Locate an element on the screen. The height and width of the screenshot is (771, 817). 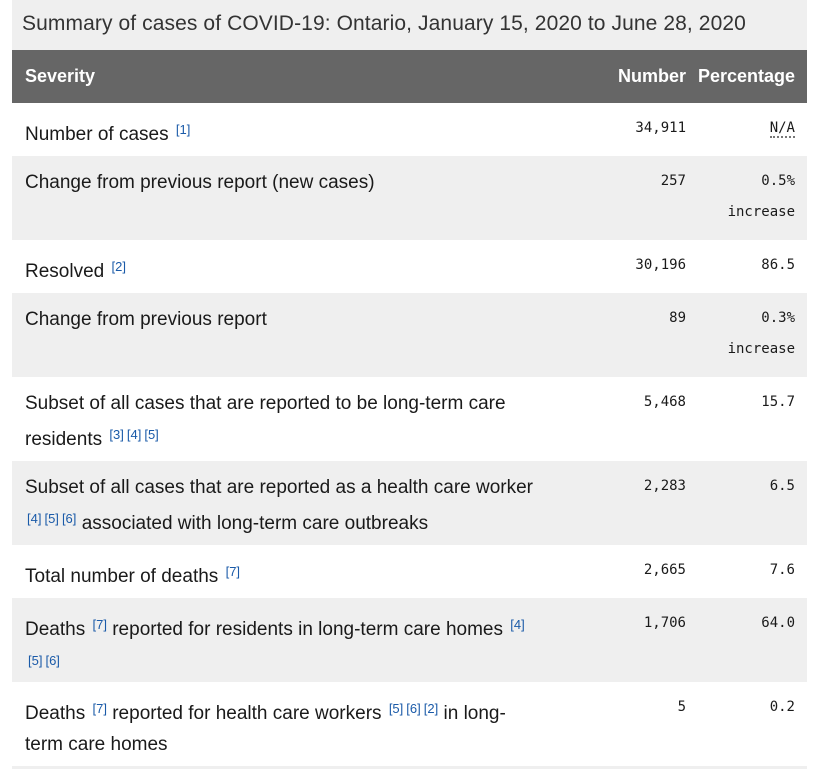
row-percentage: 6.5 is located at coordinates (782, 486).